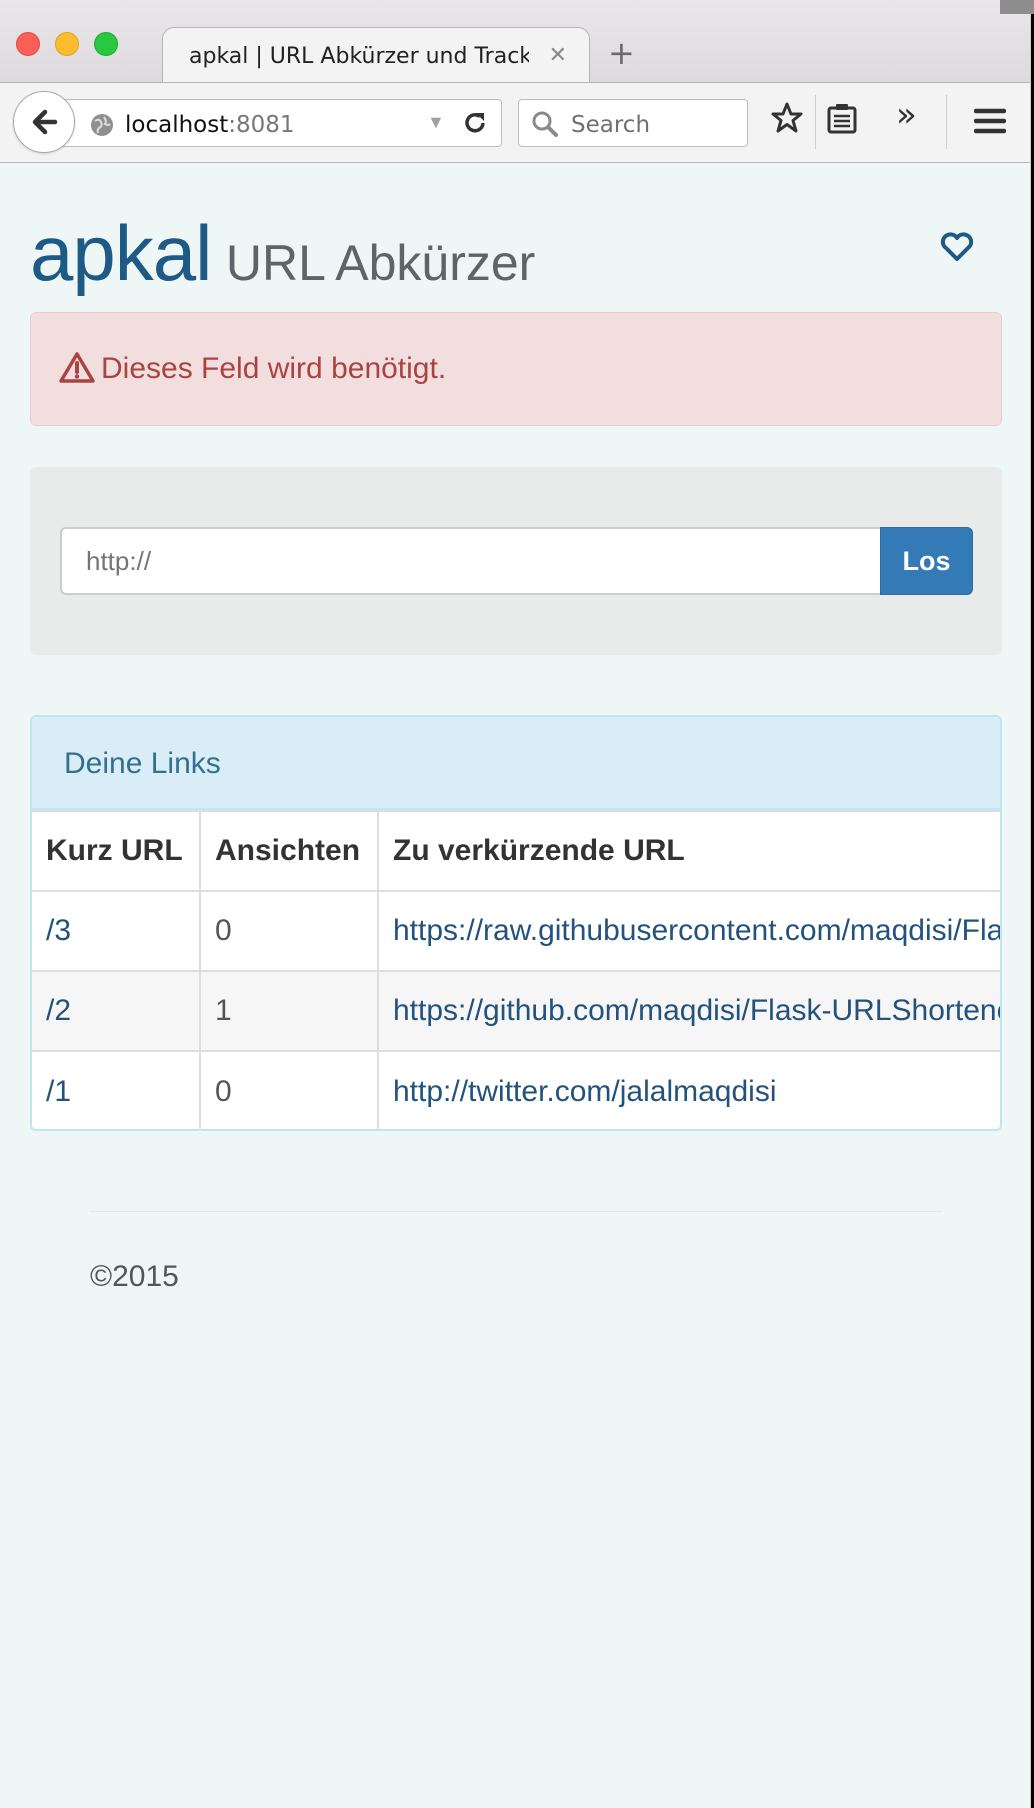  I want to click on arrow-left-icon, so click(45, 122).